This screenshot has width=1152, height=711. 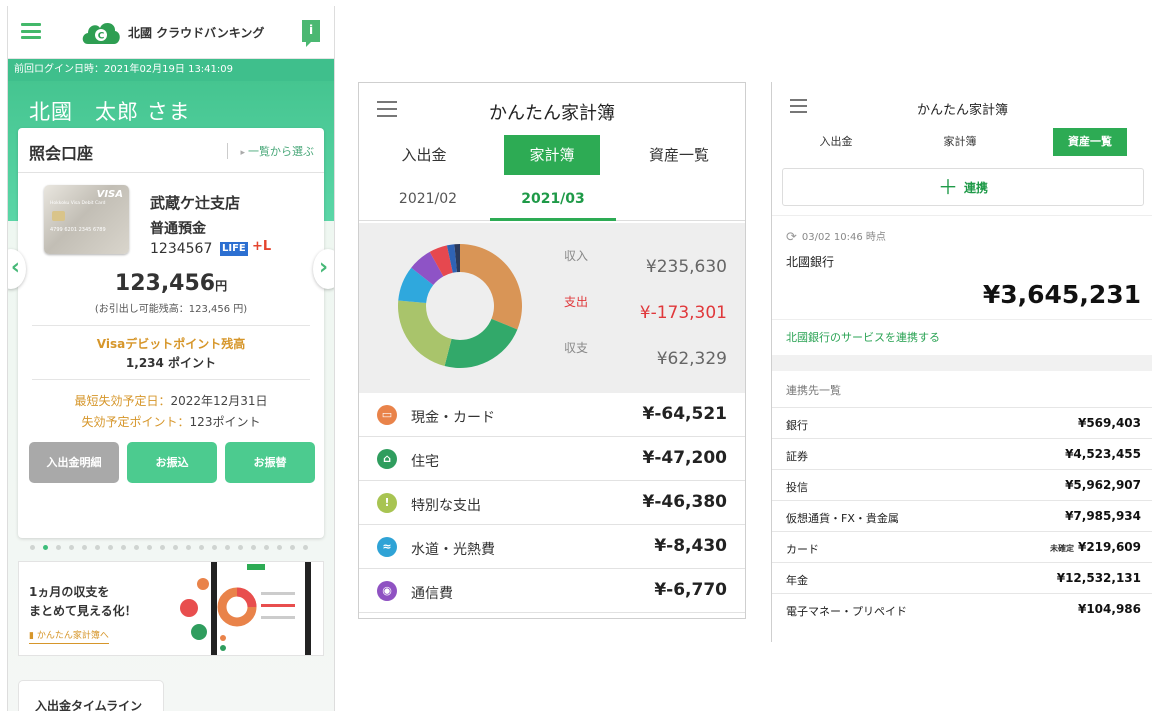 I want to click on svg-text: C, so click(x=101, y=37).